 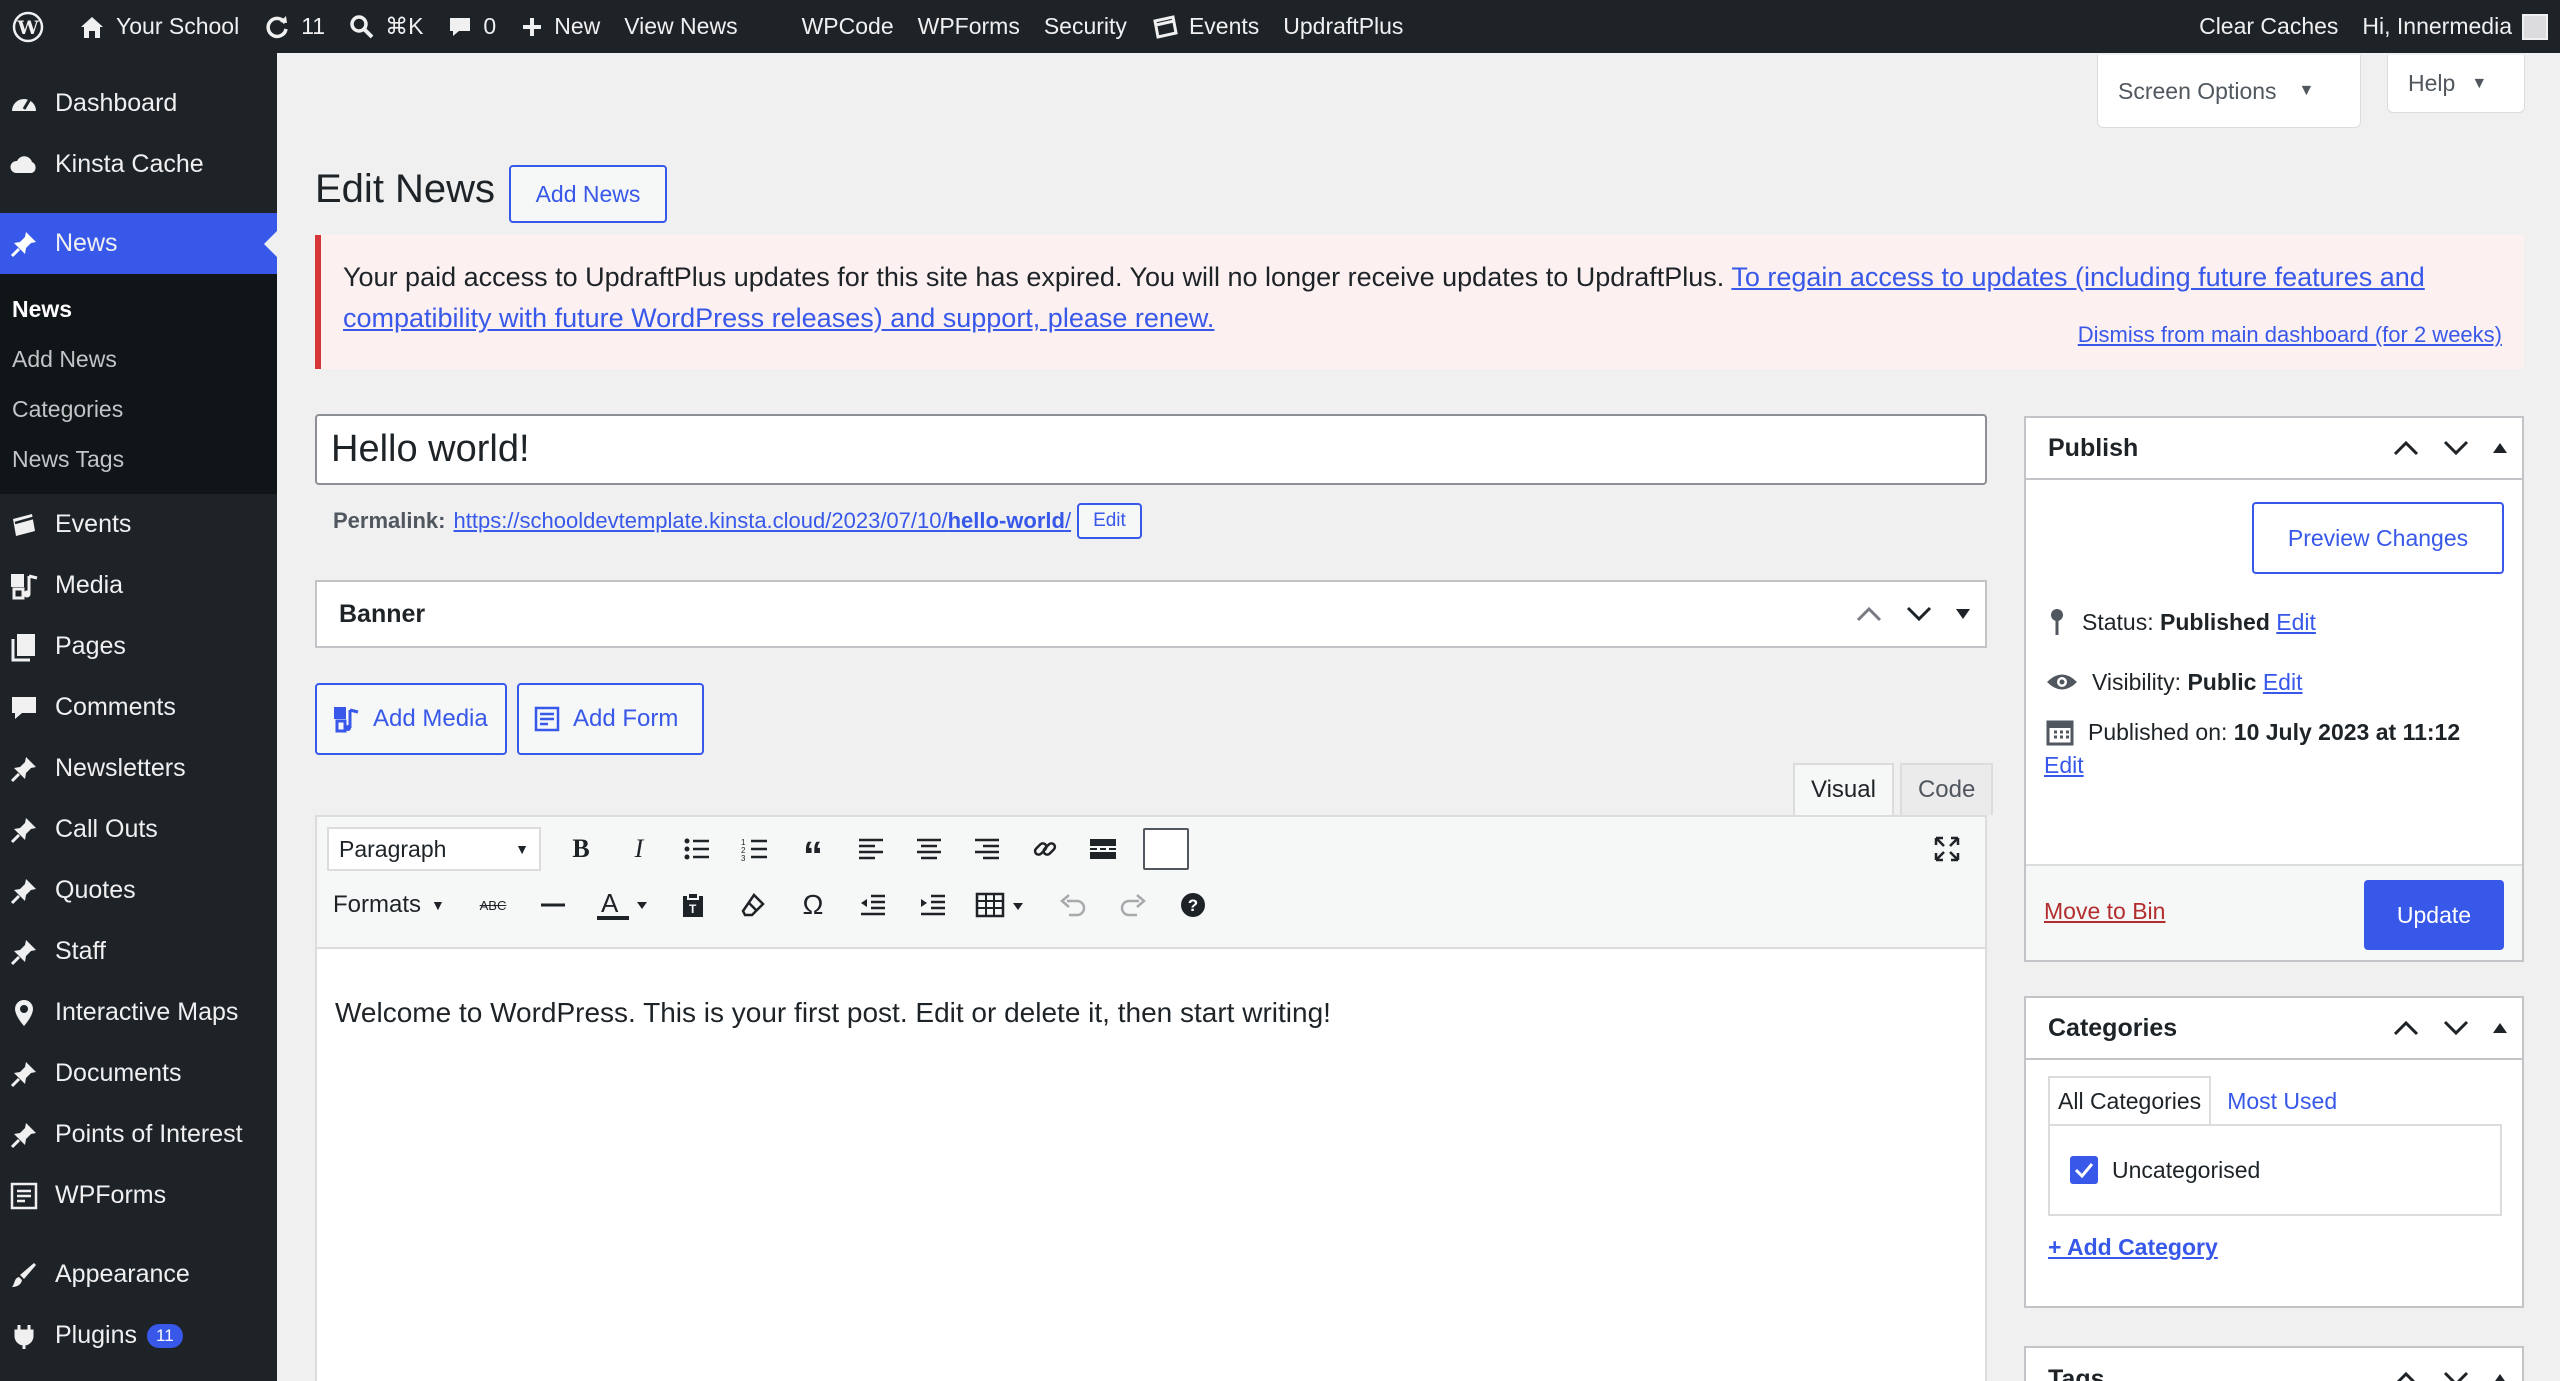 What do you see at coordinates (2455, 26) in the screenshot?
I see `account-menu: Hi, Innermedia` at bounding box center [2455, 26].